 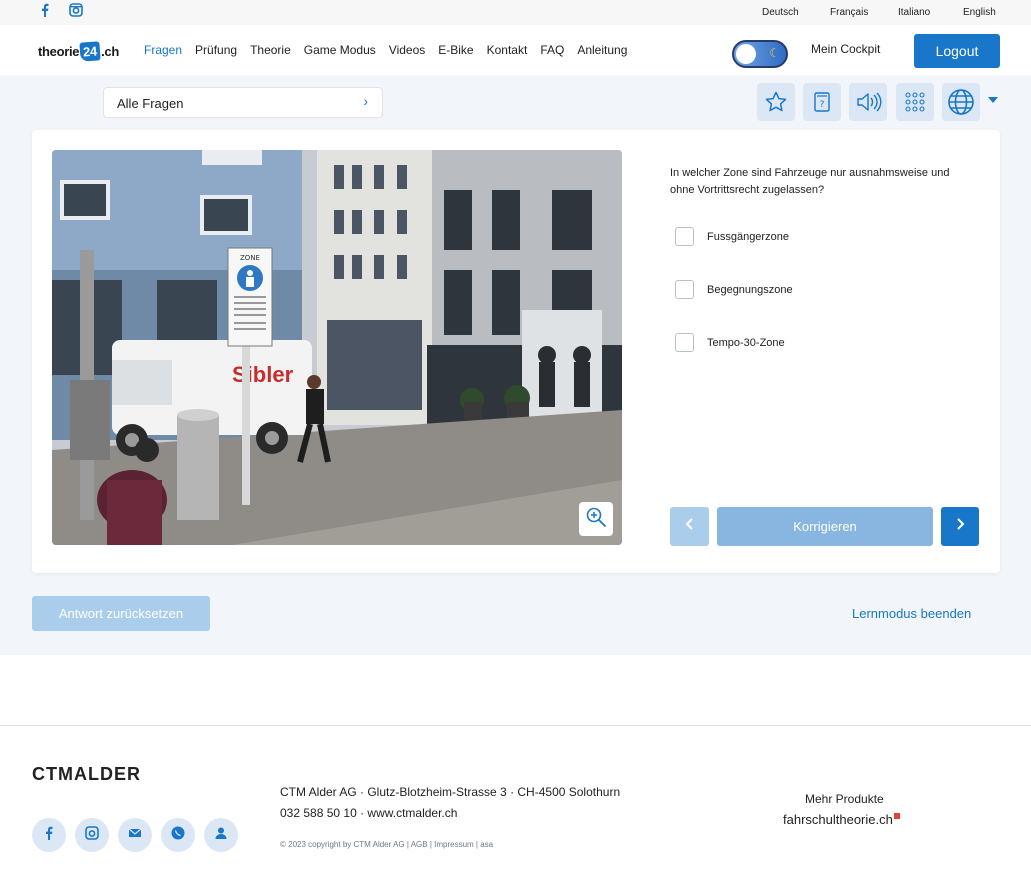 I want to click on nav-game-modus: Game Modus, so click(x=340, y=50).